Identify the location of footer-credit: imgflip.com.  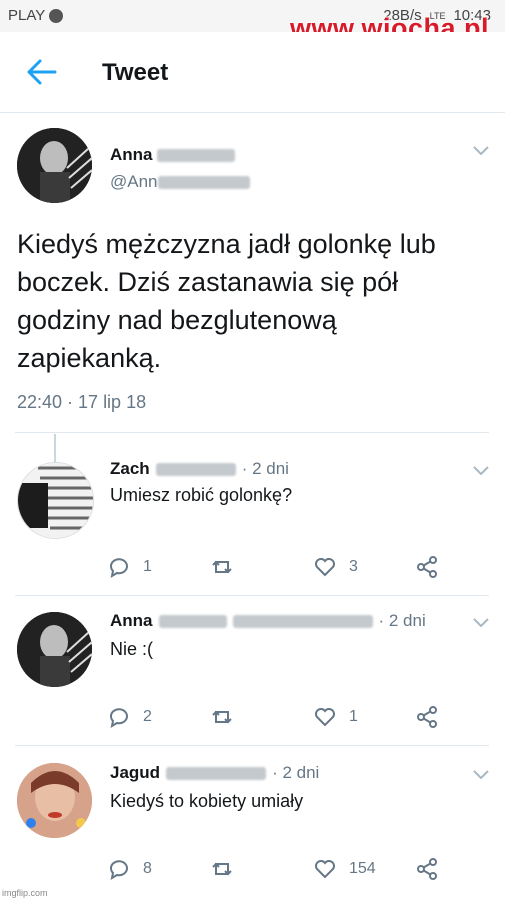
(25, 893).